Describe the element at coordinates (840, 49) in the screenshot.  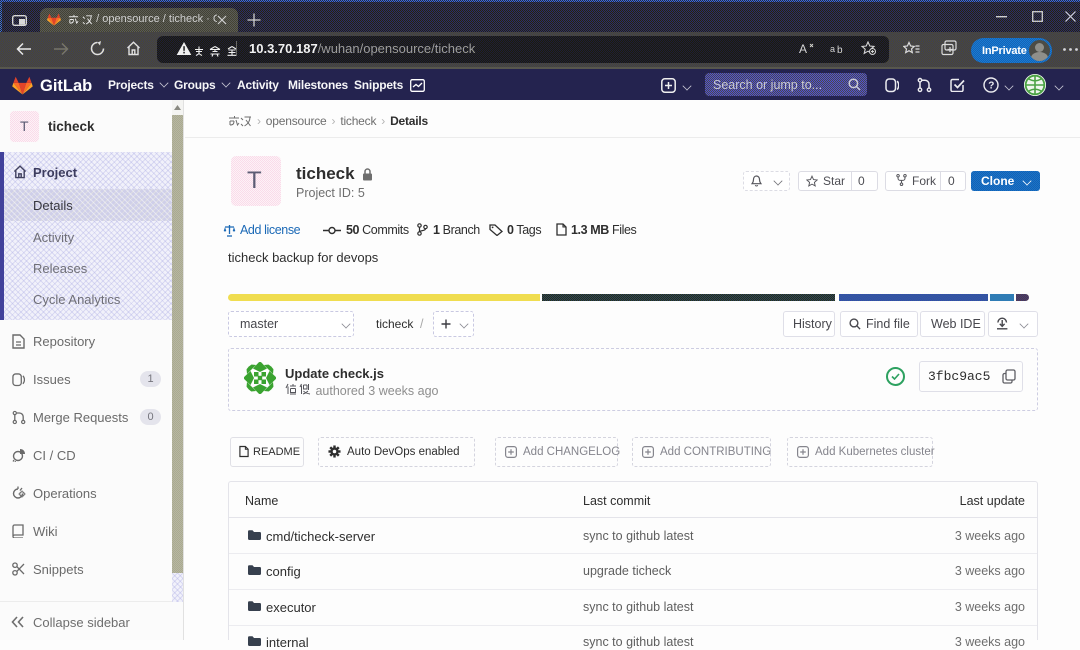
I see `svg-text: b` at that location.